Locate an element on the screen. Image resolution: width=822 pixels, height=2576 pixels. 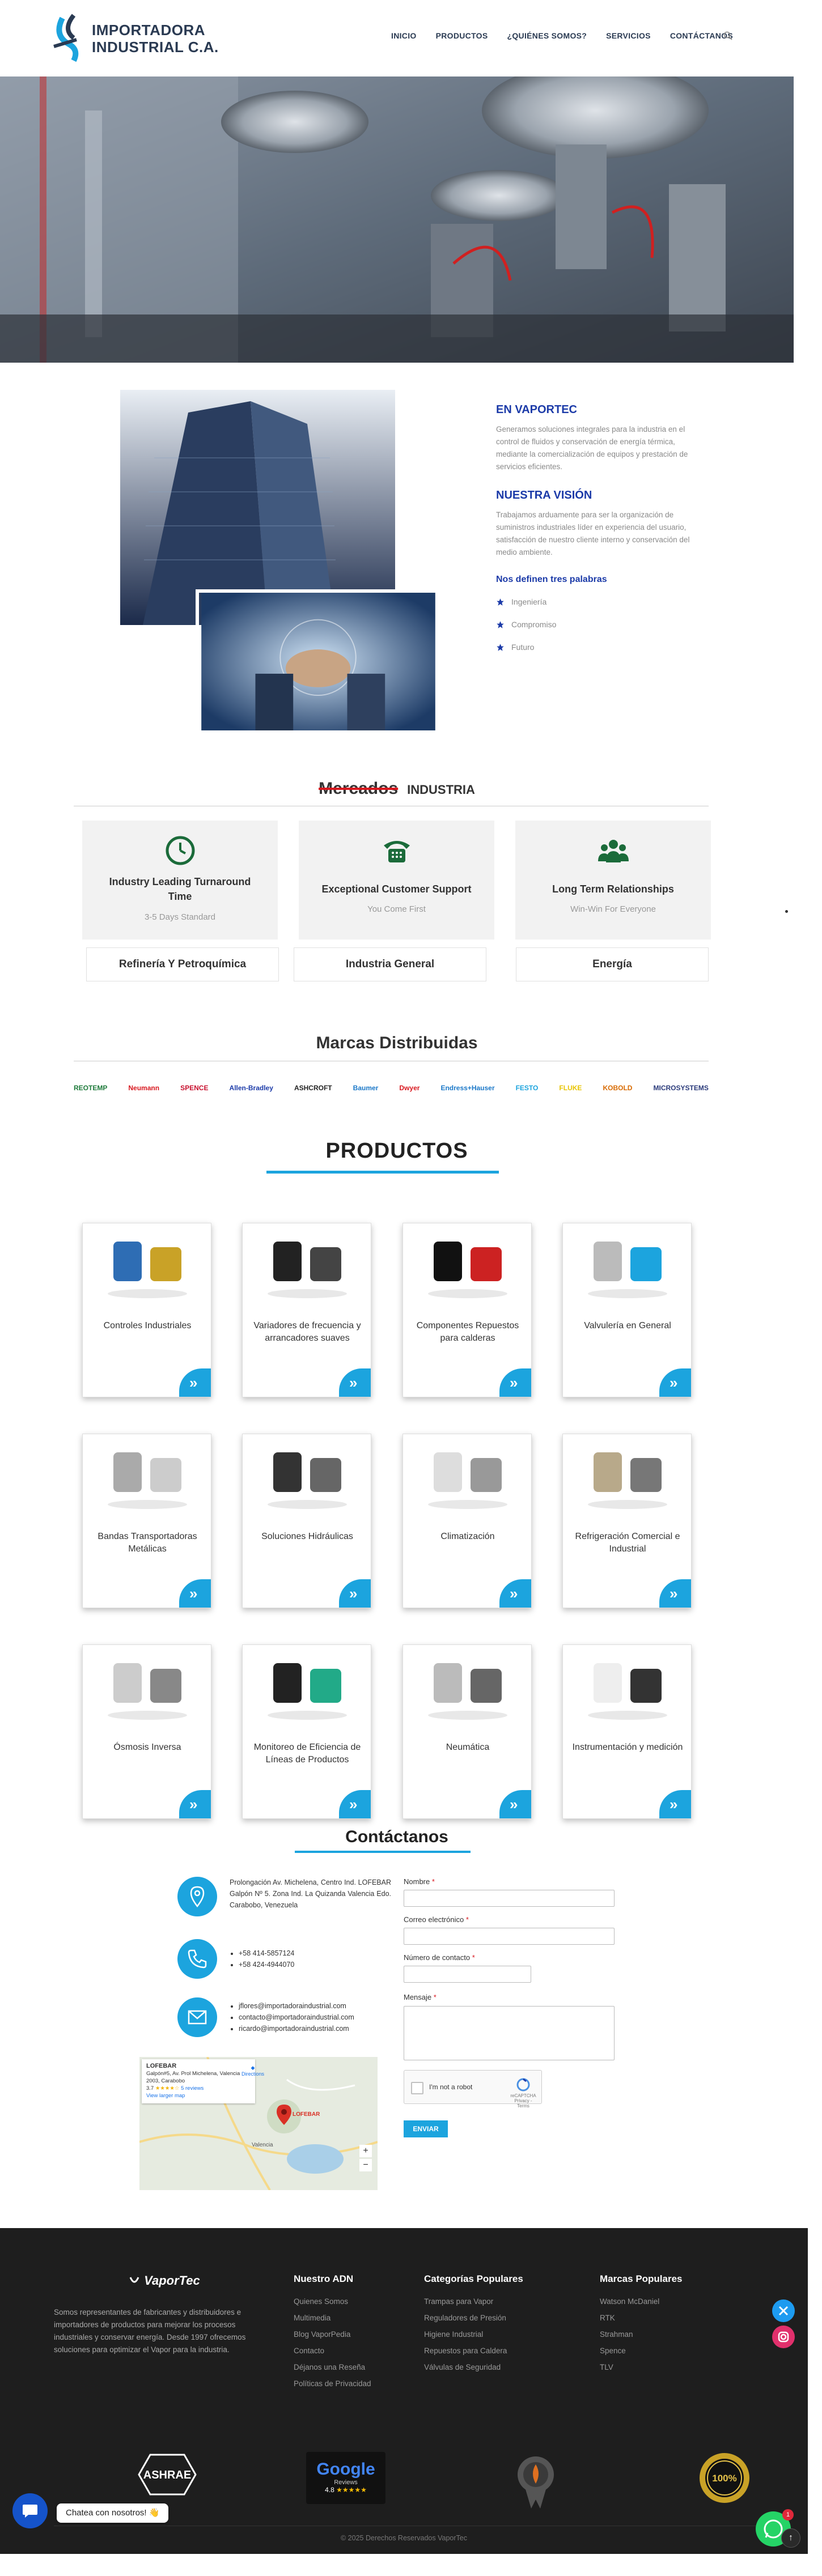
email-address: ricardo@importadoraindustrial.com is located at coordinates (296, 2028).